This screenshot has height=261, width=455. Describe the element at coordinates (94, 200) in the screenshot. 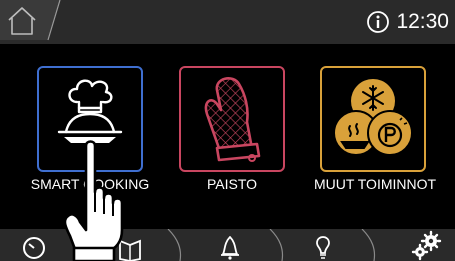

I see `pointing-hand-icon` at that location.